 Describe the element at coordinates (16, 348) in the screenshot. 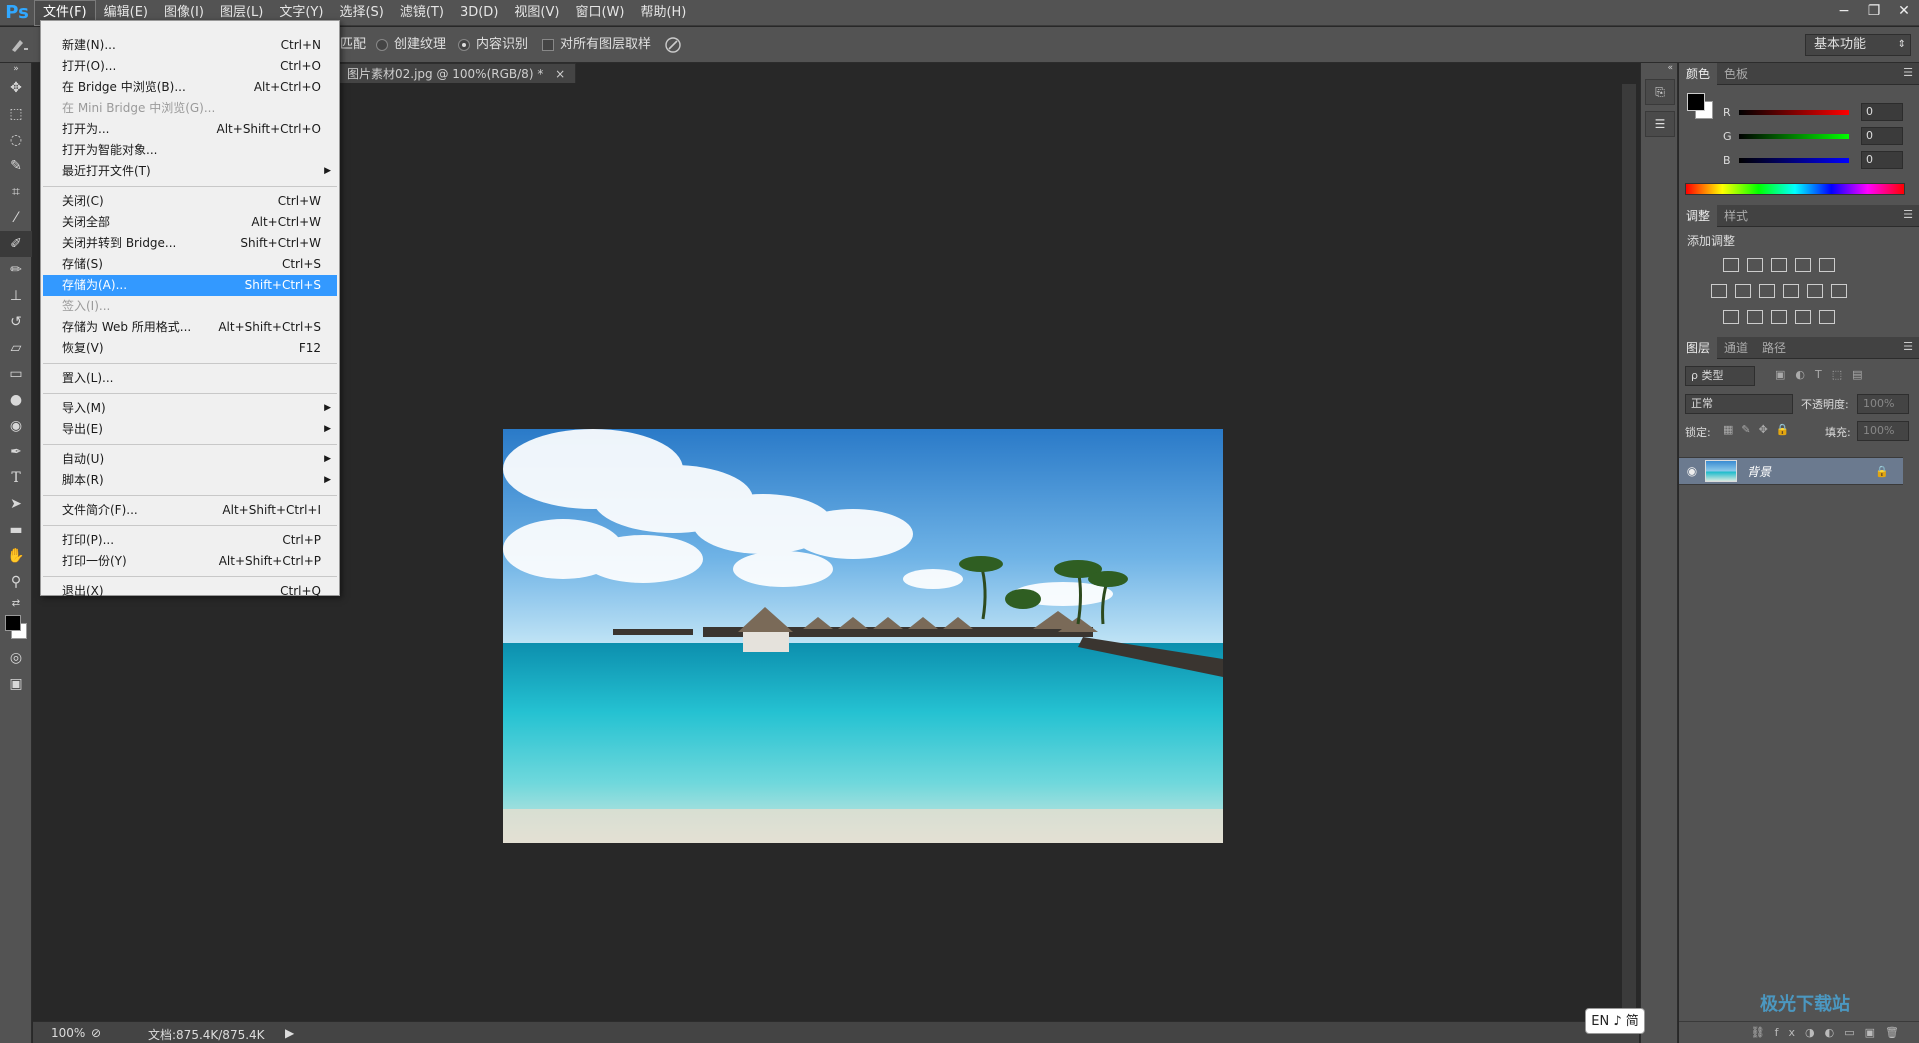

I see `eraser-tool-icon: ▱` at that location.